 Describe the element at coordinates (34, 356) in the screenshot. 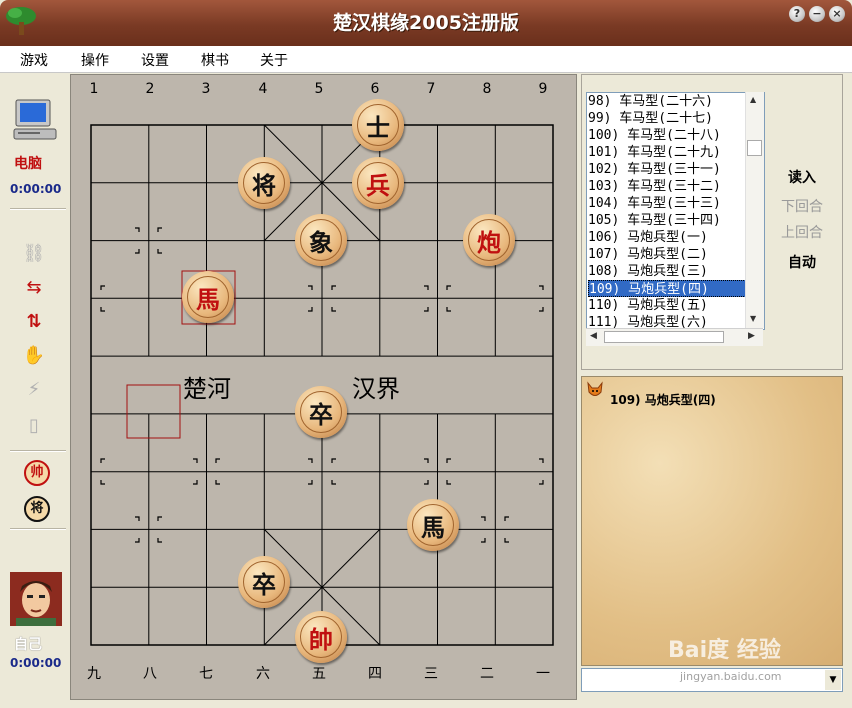

I see `handshake-icon: ✋` at that location.